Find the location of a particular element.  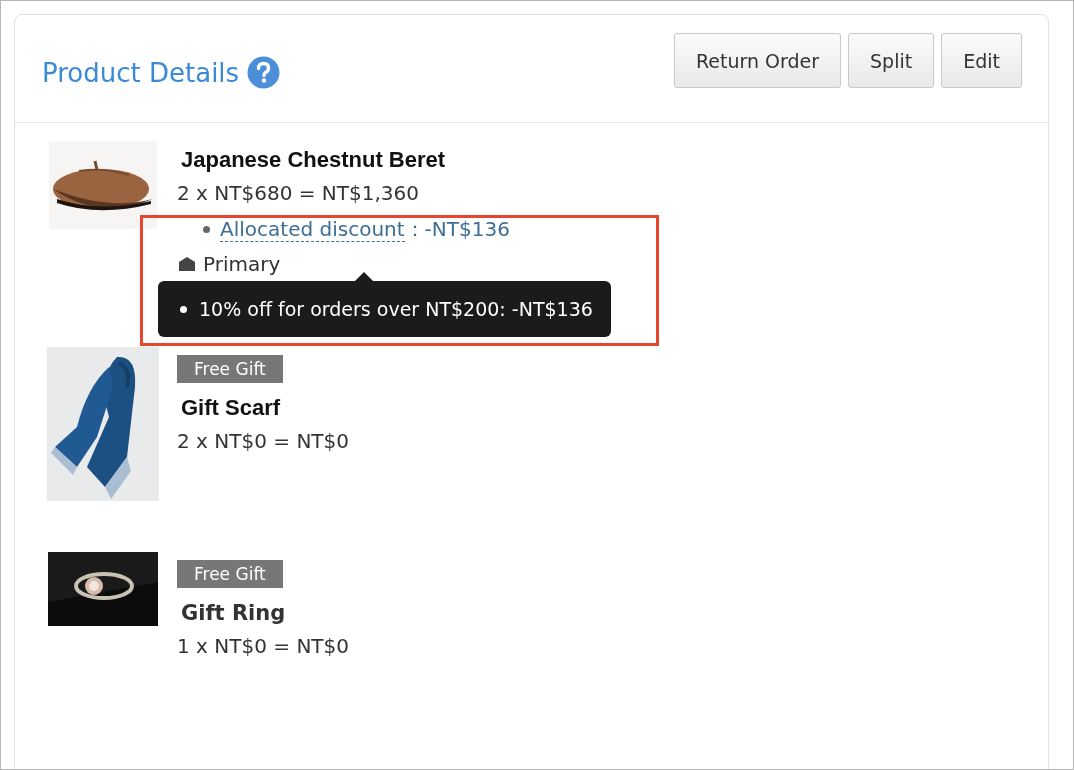

discount-link: Allocated discount is located at coordinates (312, 229).